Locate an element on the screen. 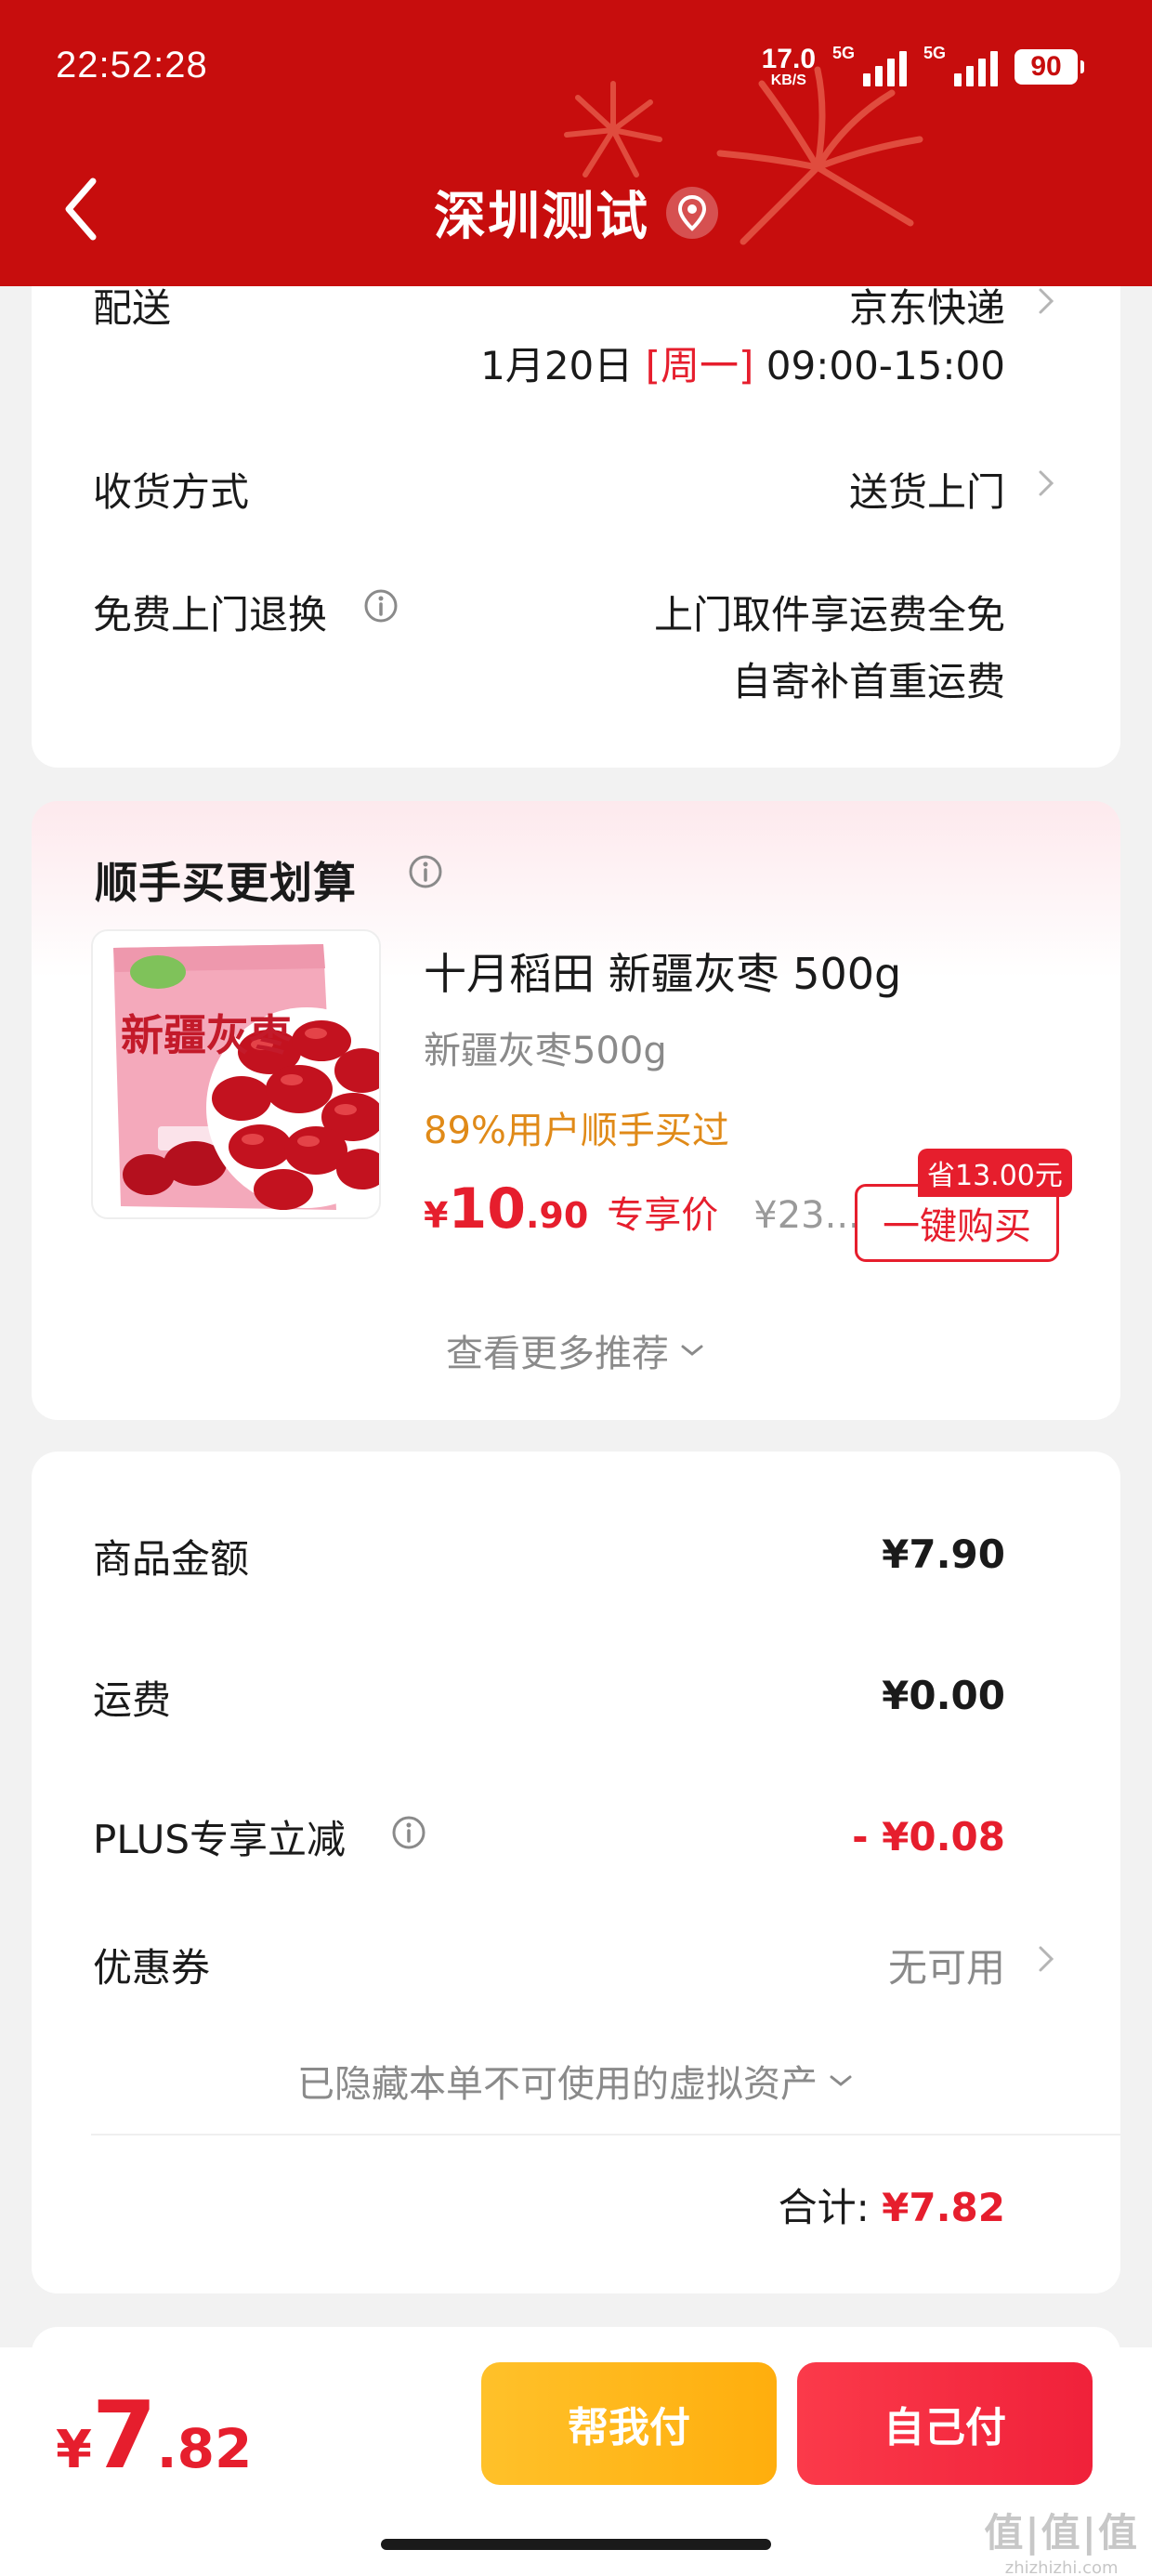 The width and height of the screenshot is (1152, 2576). coupon-label: 优惠券 is located at coordinates (152, 1968).